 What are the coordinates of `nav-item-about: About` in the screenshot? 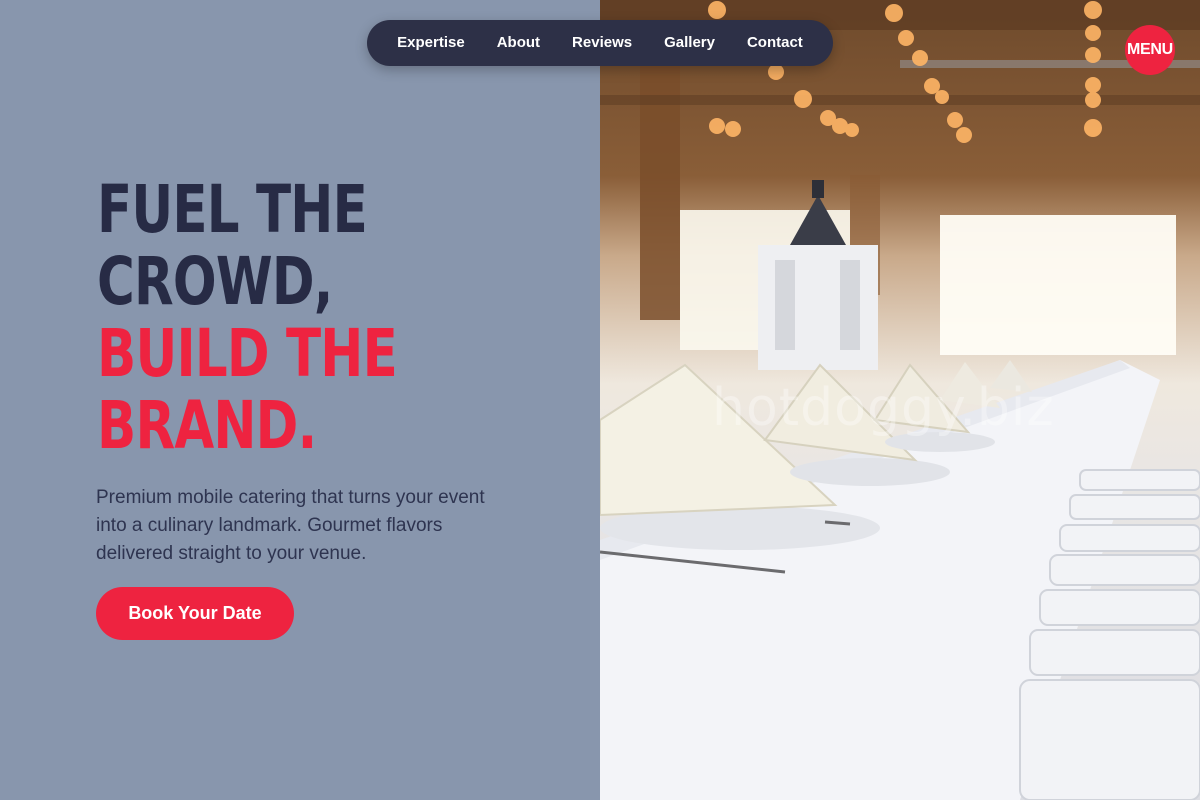 It's located at (518, 43).